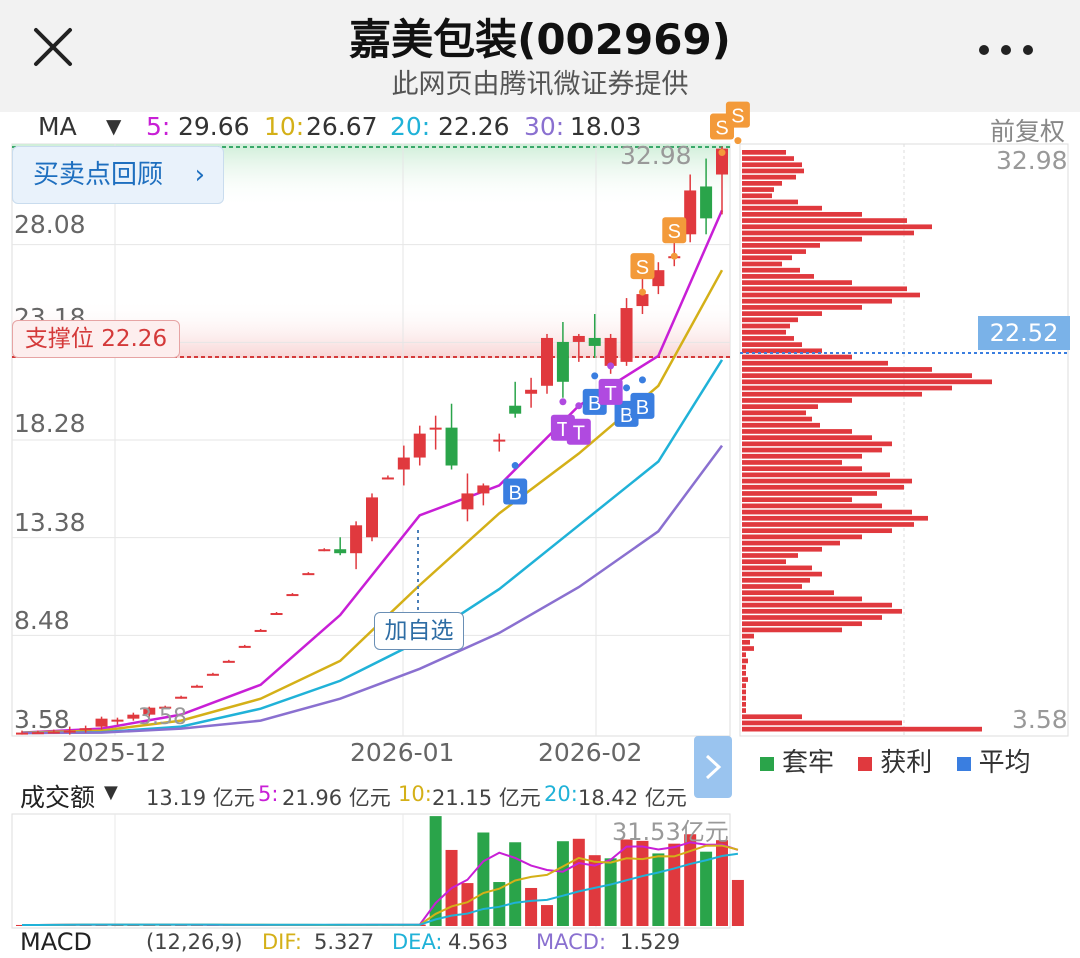  Describe the element at coordinates (867, 441) in the screenshot. I see `chip-profile-bars` at that location.